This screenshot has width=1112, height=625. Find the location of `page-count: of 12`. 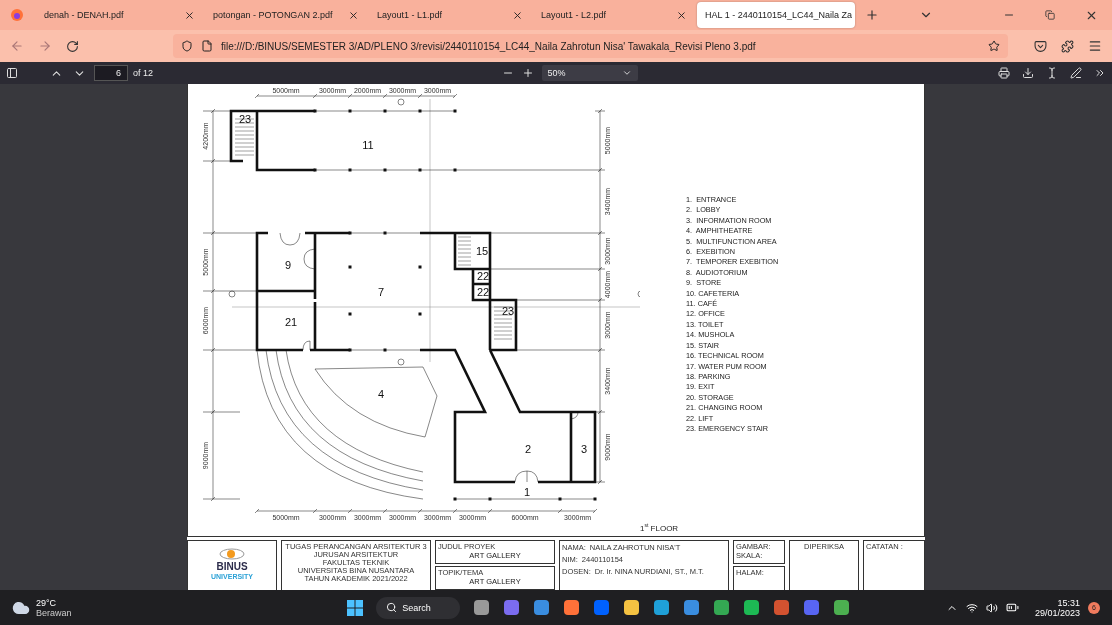

page-count: of 12 is located at coordinates (143, 73).